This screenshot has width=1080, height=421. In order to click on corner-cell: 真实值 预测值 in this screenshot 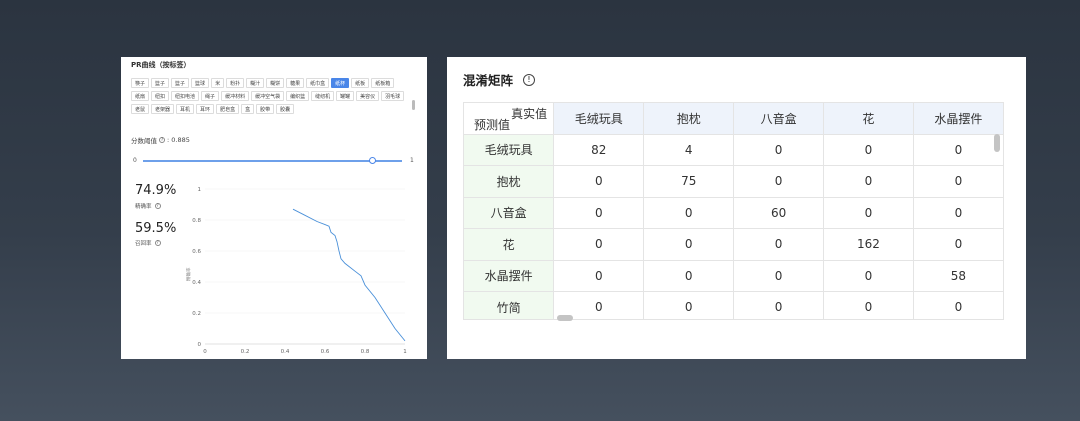, I will do `click(509, 118)`.